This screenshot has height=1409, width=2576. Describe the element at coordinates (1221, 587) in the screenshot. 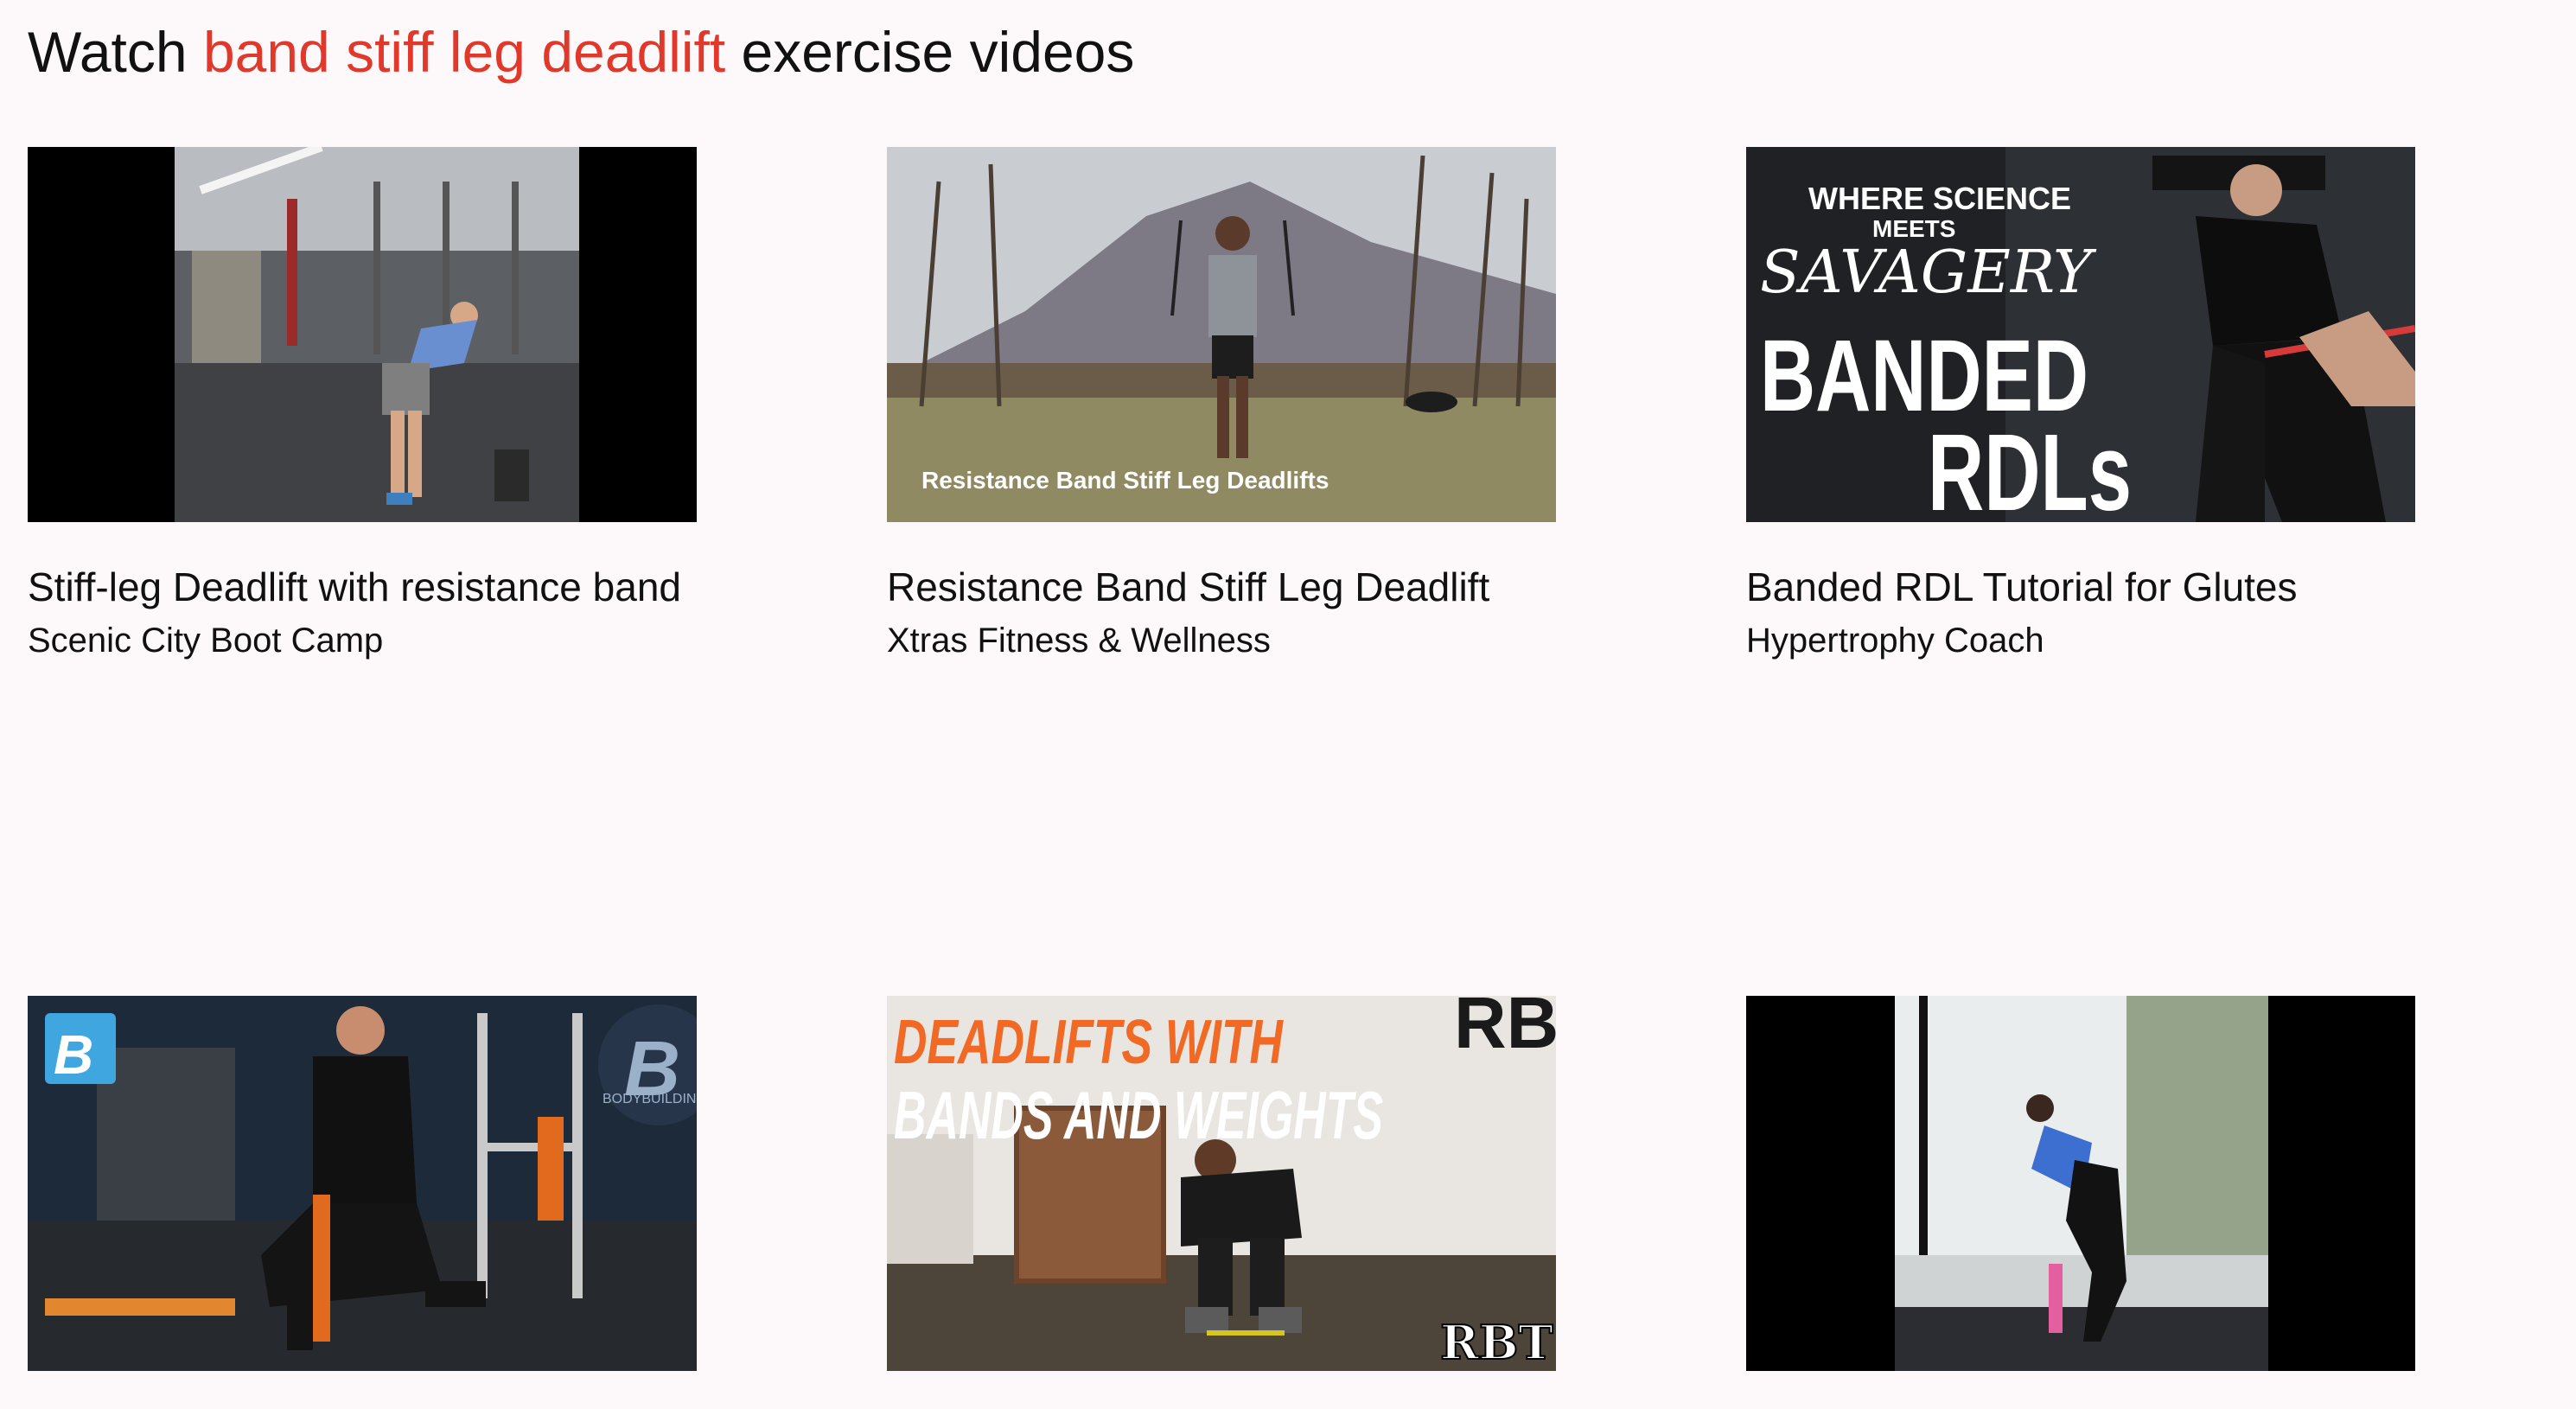

I see `video-title: Resistance Band Stiff Leg Deadlift` at that location.